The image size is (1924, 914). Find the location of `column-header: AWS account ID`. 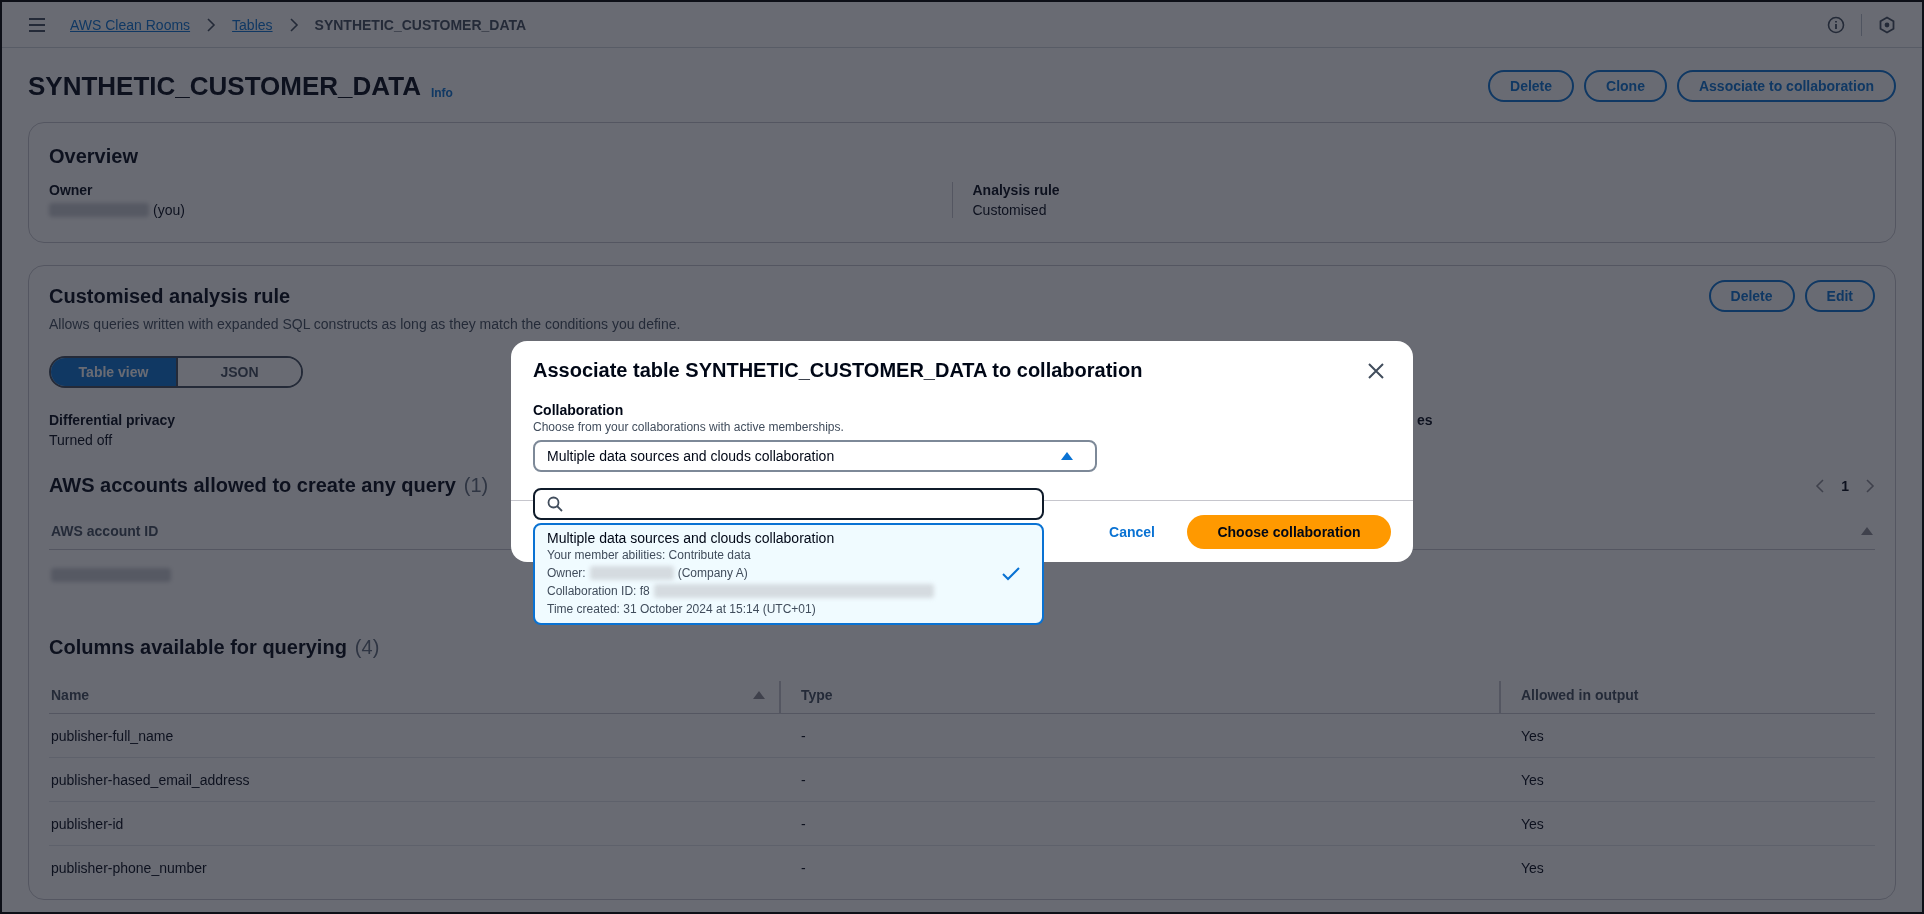

column-header: AWS account ID is located at coordinates (105, 531).